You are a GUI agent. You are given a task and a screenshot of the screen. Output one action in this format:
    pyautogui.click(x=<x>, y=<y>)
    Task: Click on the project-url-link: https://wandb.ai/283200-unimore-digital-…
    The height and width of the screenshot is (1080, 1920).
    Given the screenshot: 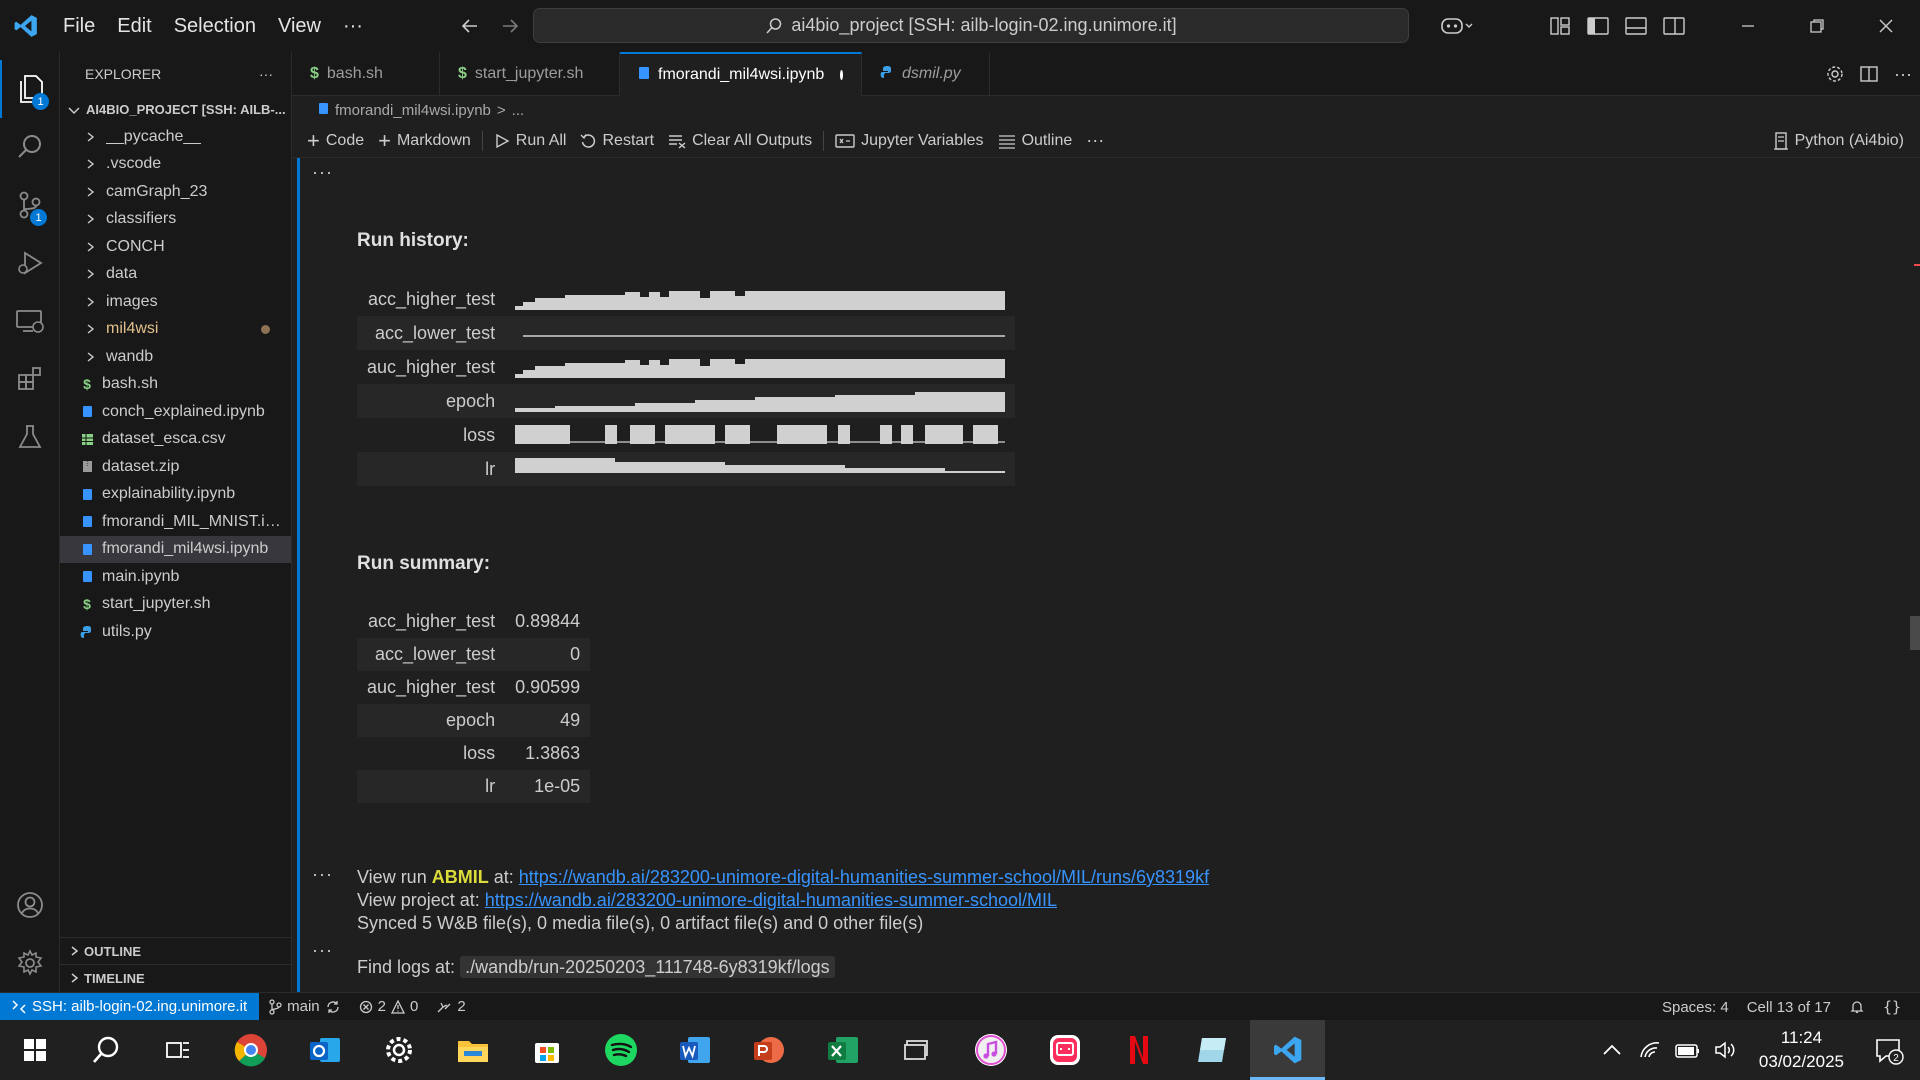 What is the action you would take?
    pyautogui.click(x=771, y=900)
    